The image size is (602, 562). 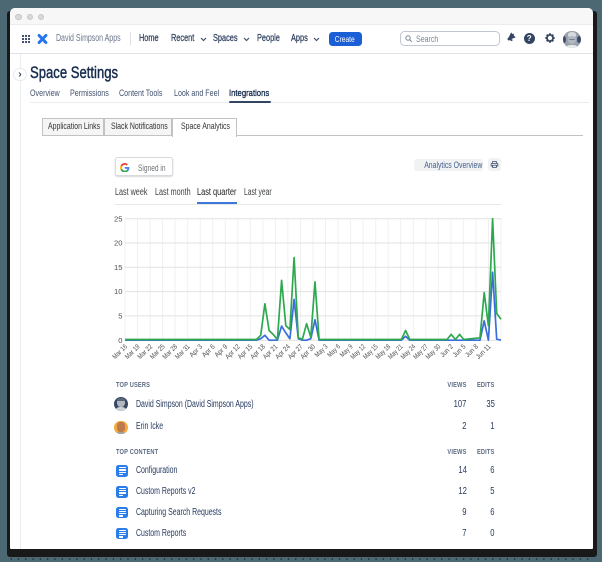 I want to click on svg-text: 15, so click(x=118, y=267).